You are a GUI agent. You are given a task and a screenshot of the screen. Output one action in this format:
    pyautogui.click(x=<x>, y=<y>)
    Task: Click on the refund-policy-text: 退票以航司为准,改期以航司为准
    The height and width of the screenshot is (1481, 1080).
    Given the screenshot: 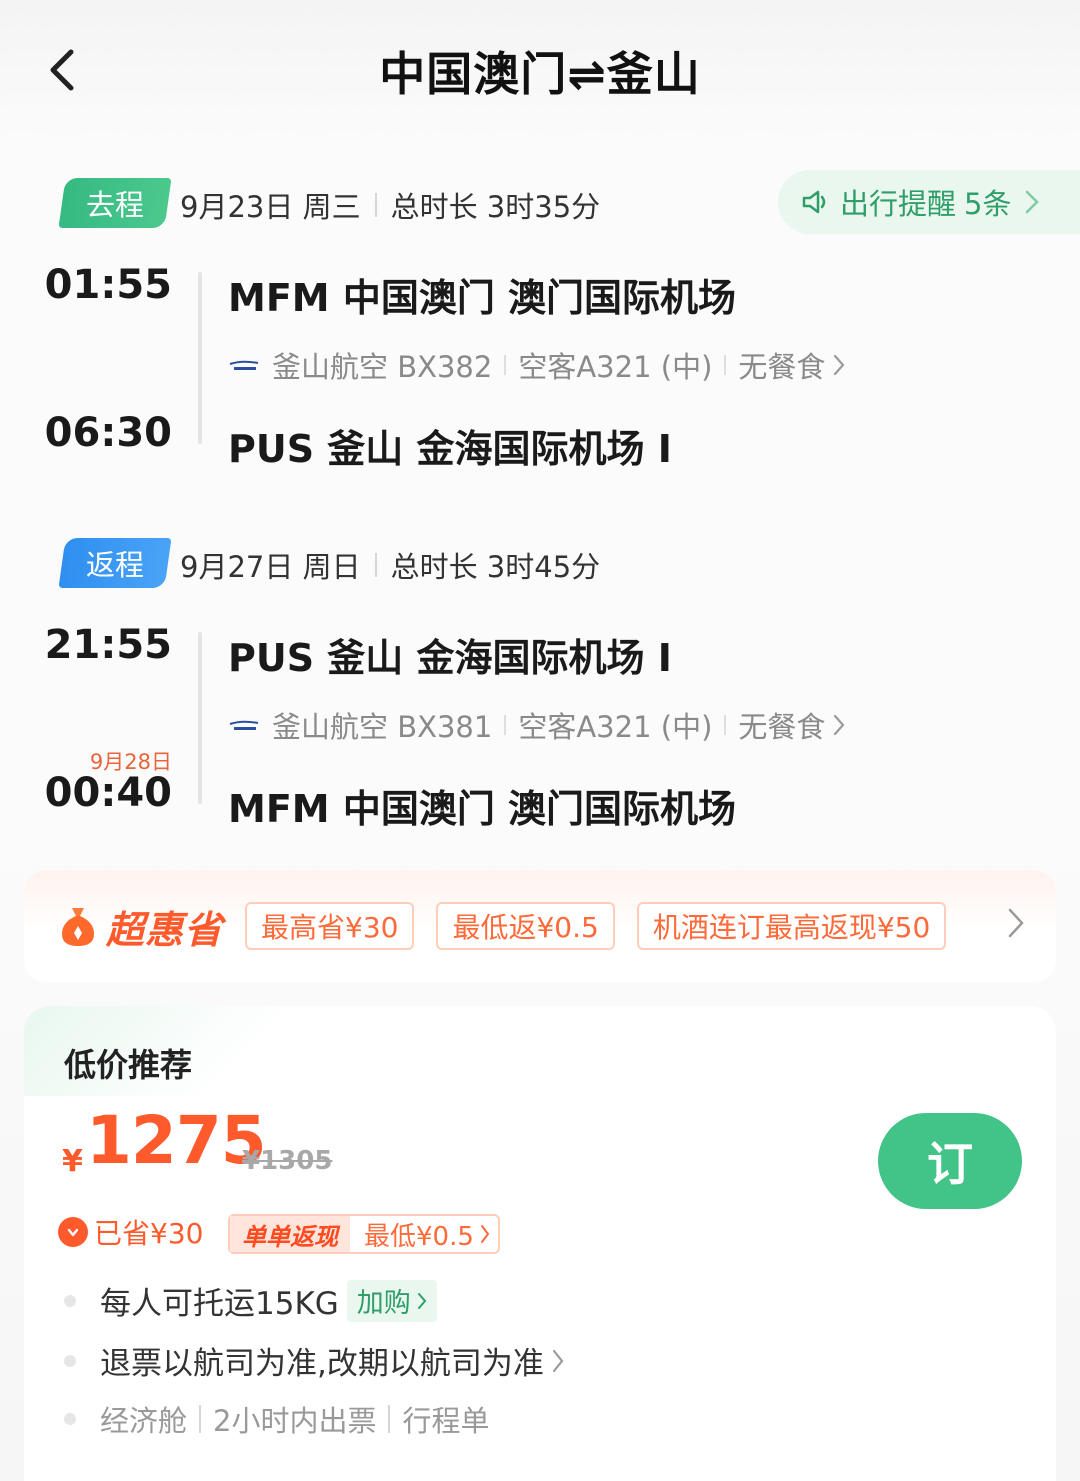 What is the action you would take?
    pyautogui.click(x=322, y=1364)
    